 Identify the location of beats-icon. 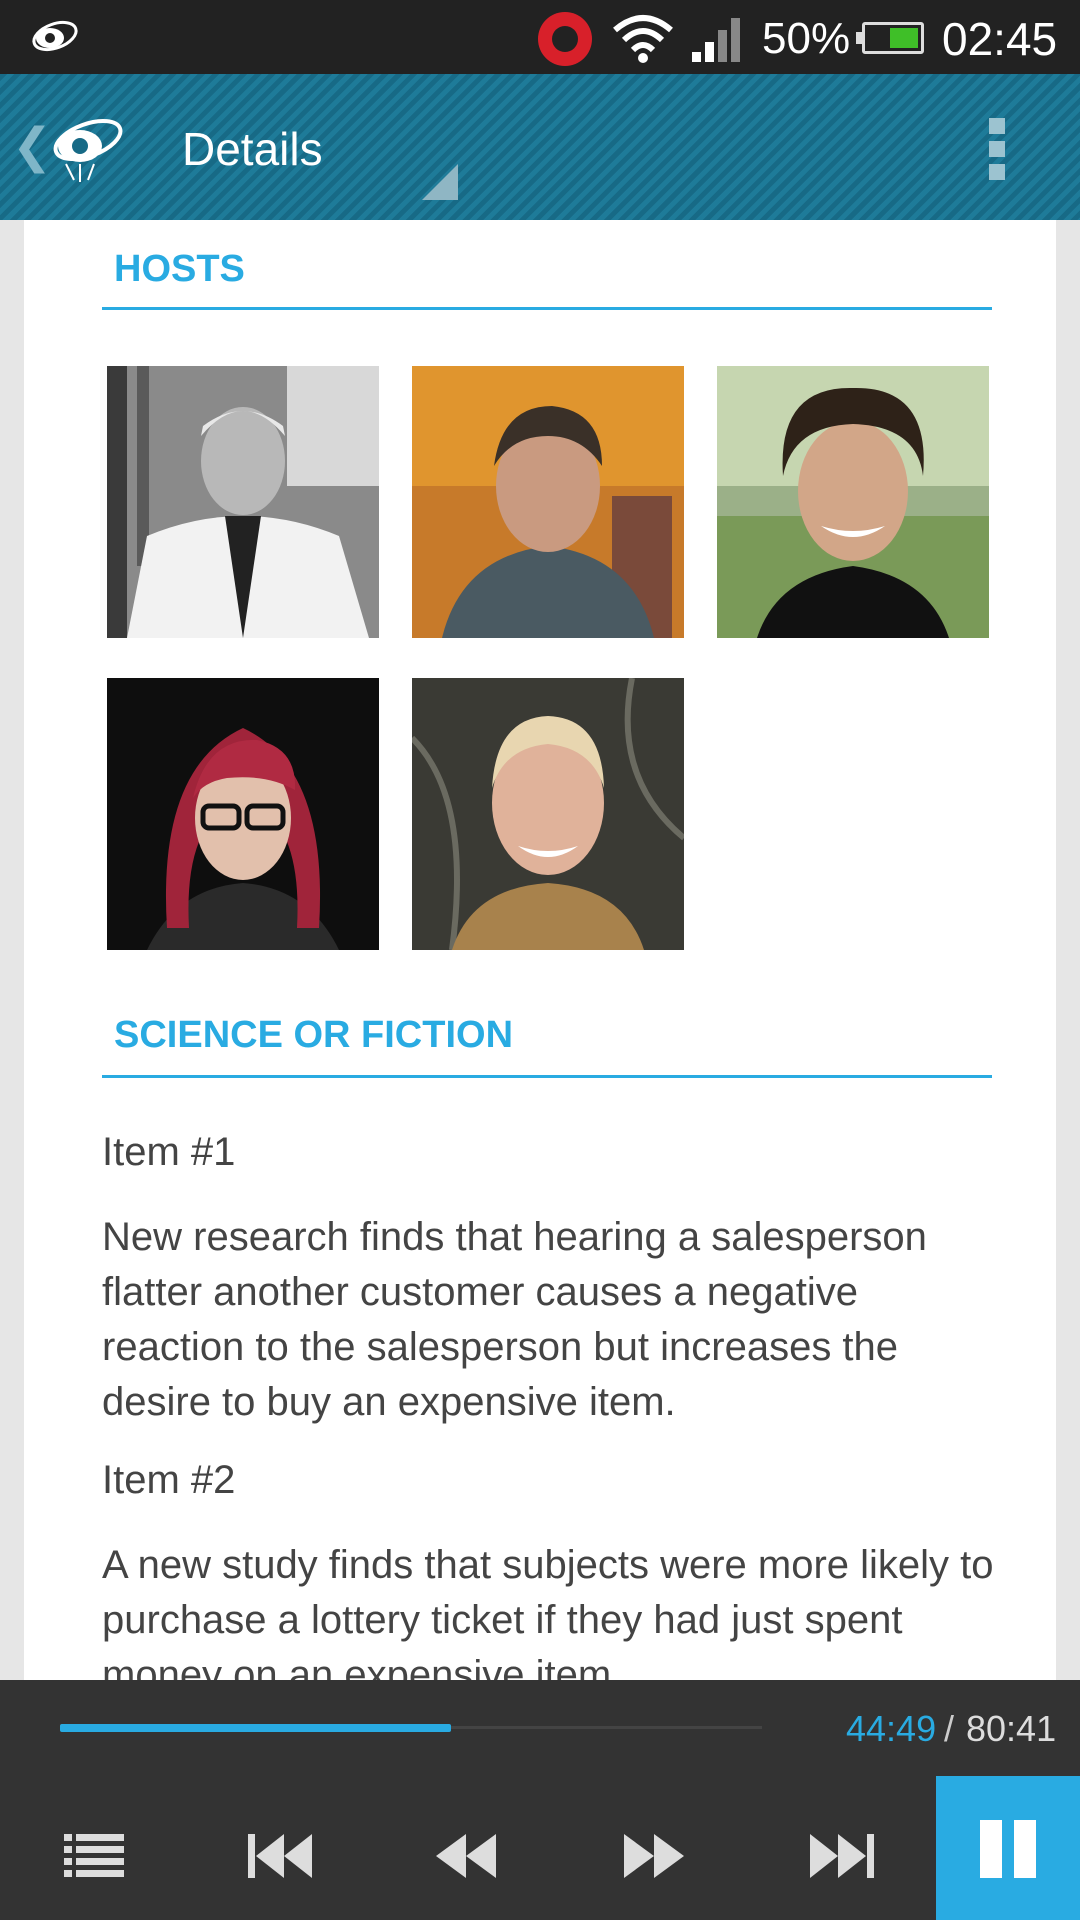
(565, 39).